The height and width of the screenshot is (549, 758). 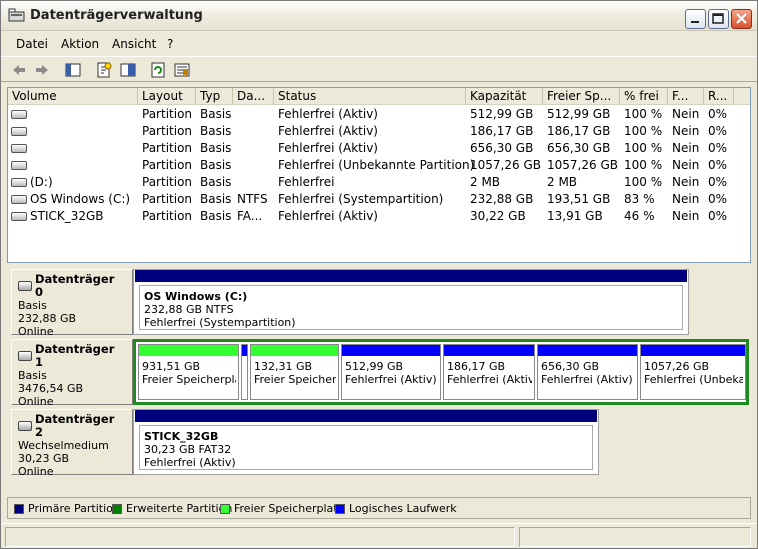 I want to click on legend-extended: Erweiterte Partition, so click(x=172, y=508).